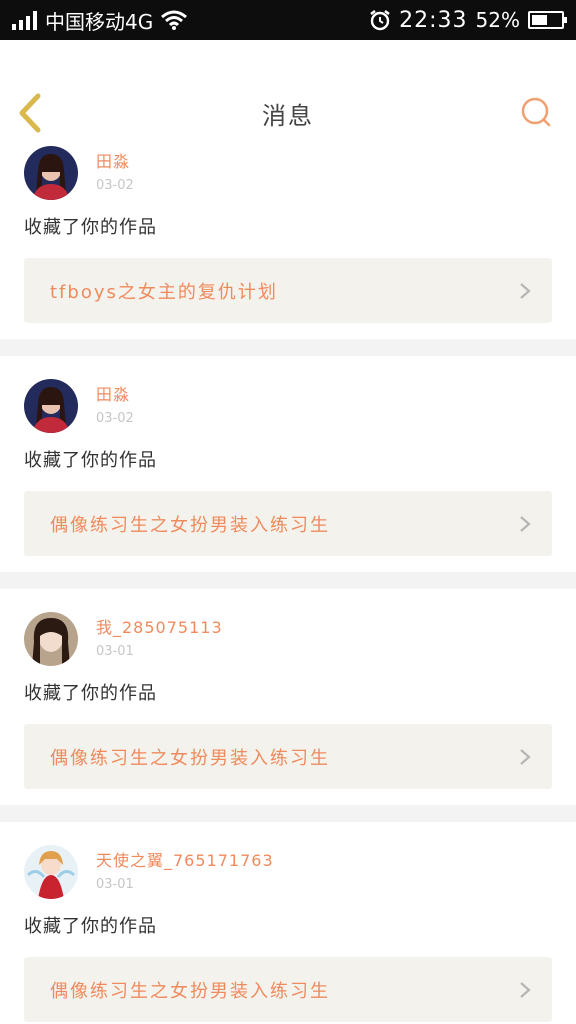 Image resolution: width=576 pixels, height=1024 pixels. Describe the element at coordinates (539, 20) in the screenshot. I see `battery-fill` at that location.